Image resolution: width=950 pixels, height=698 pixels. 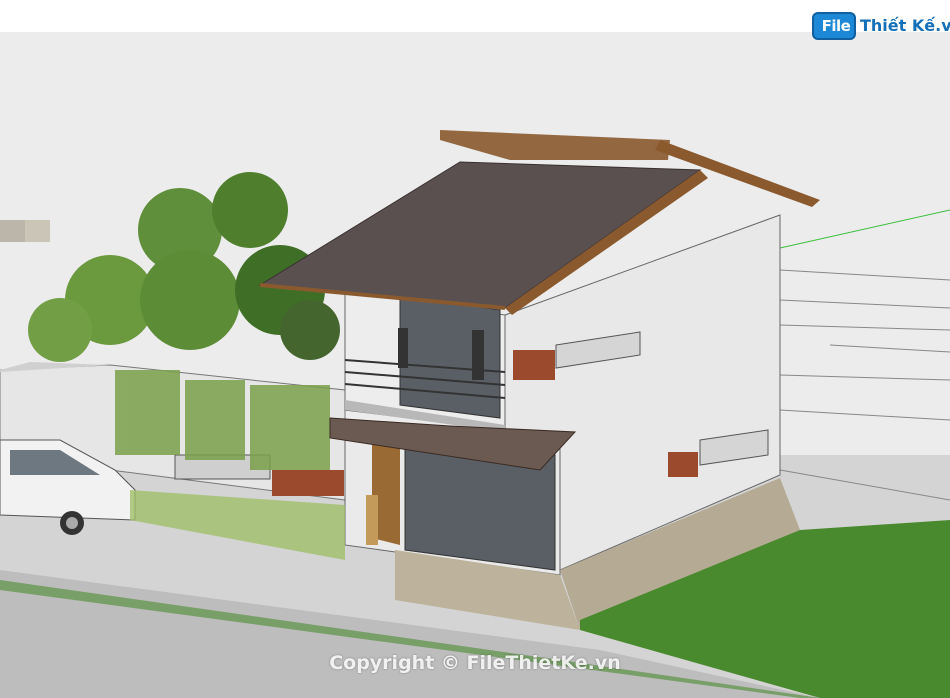 I want to click on copyright-watermark: Copyright © FileThietKe.vn, so click(x=475, y=663).